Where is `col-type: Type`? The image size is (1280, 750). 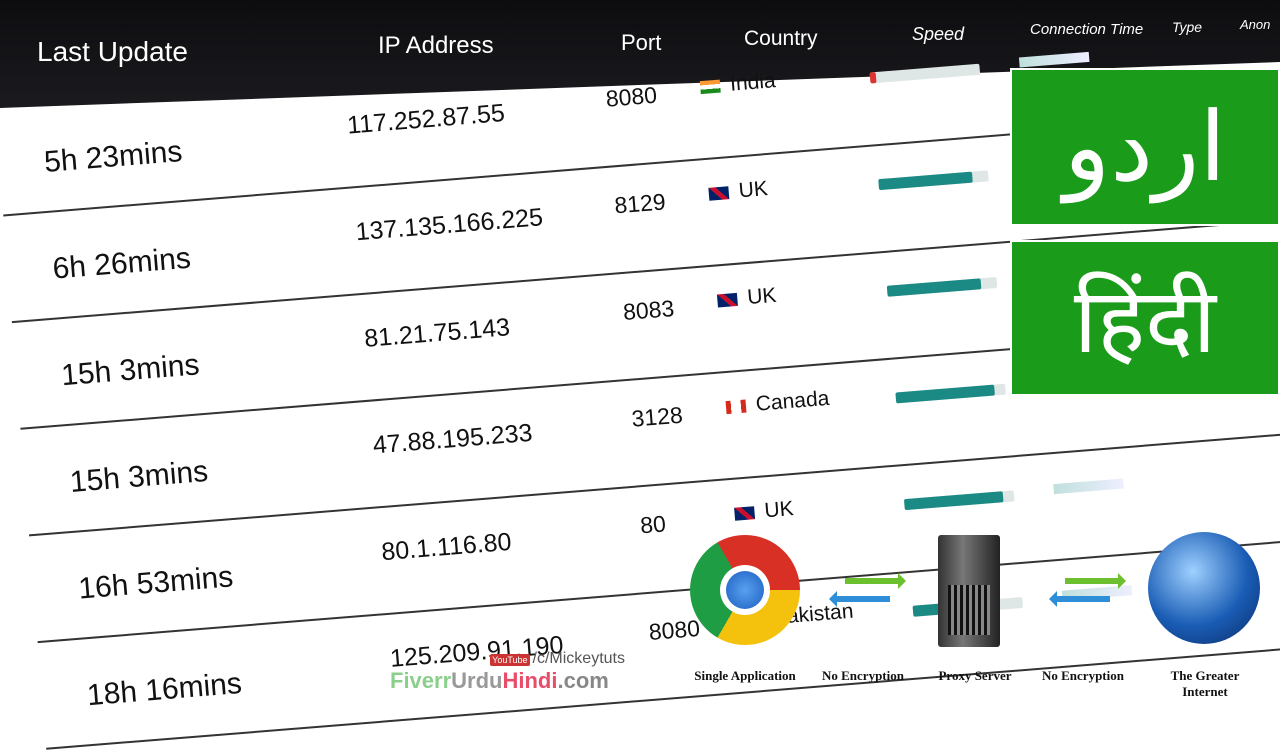
col-type: Type is located at coordinates (1187, 27).